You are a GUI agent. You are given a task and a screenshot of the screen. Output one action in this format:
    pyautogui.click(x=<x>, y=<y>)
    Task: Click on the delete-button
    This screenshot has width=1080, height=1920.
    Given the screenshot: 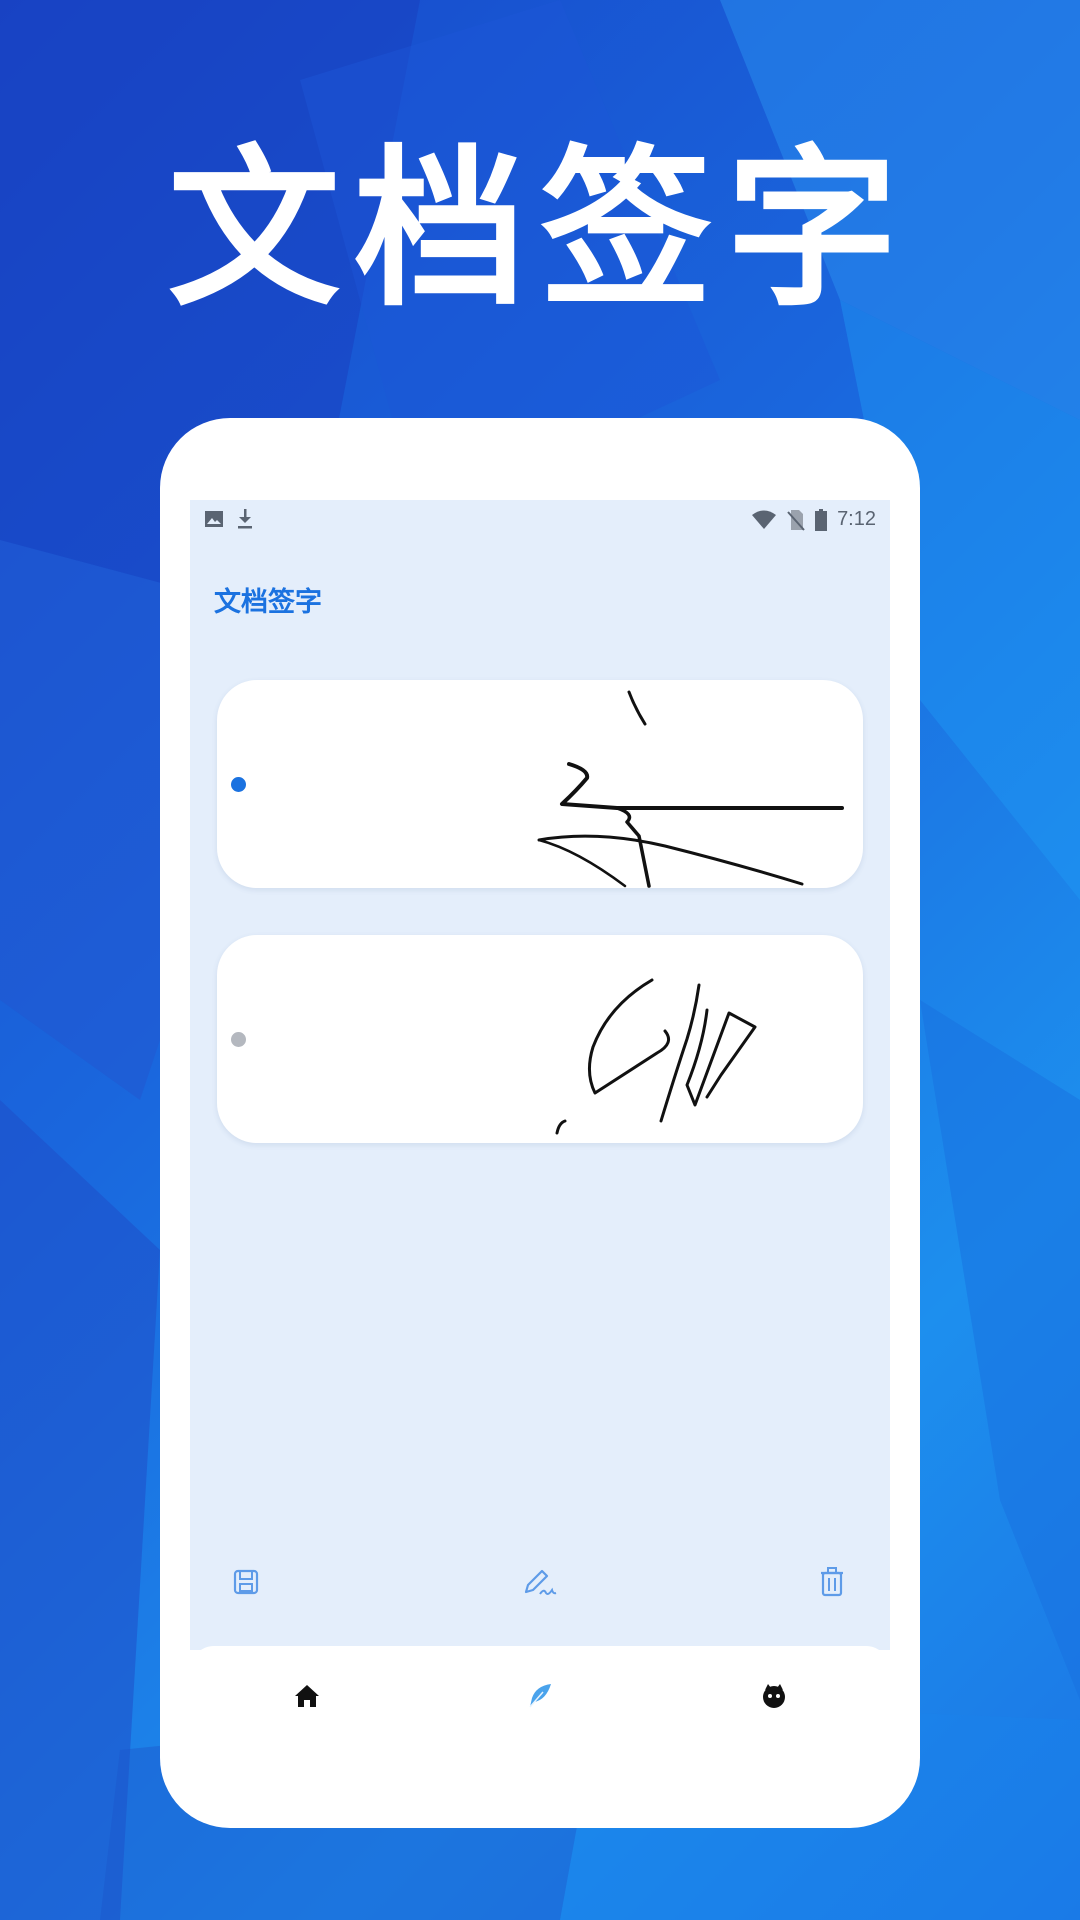 What is the action you would take?
    pyautogui.click(x=832, y=1582)
    